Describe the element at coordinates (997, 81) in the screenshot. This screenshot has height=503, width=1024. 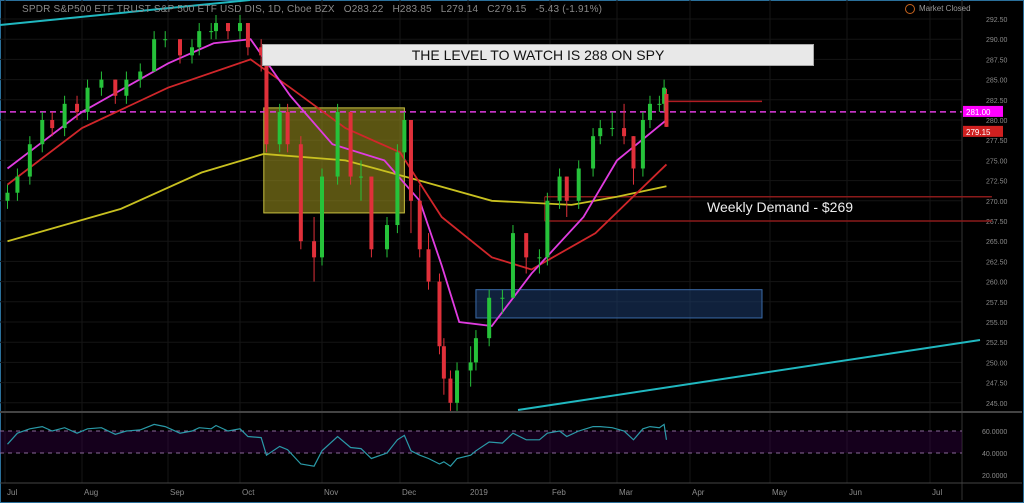
I see `y-tick-label: 285.00` at that location.